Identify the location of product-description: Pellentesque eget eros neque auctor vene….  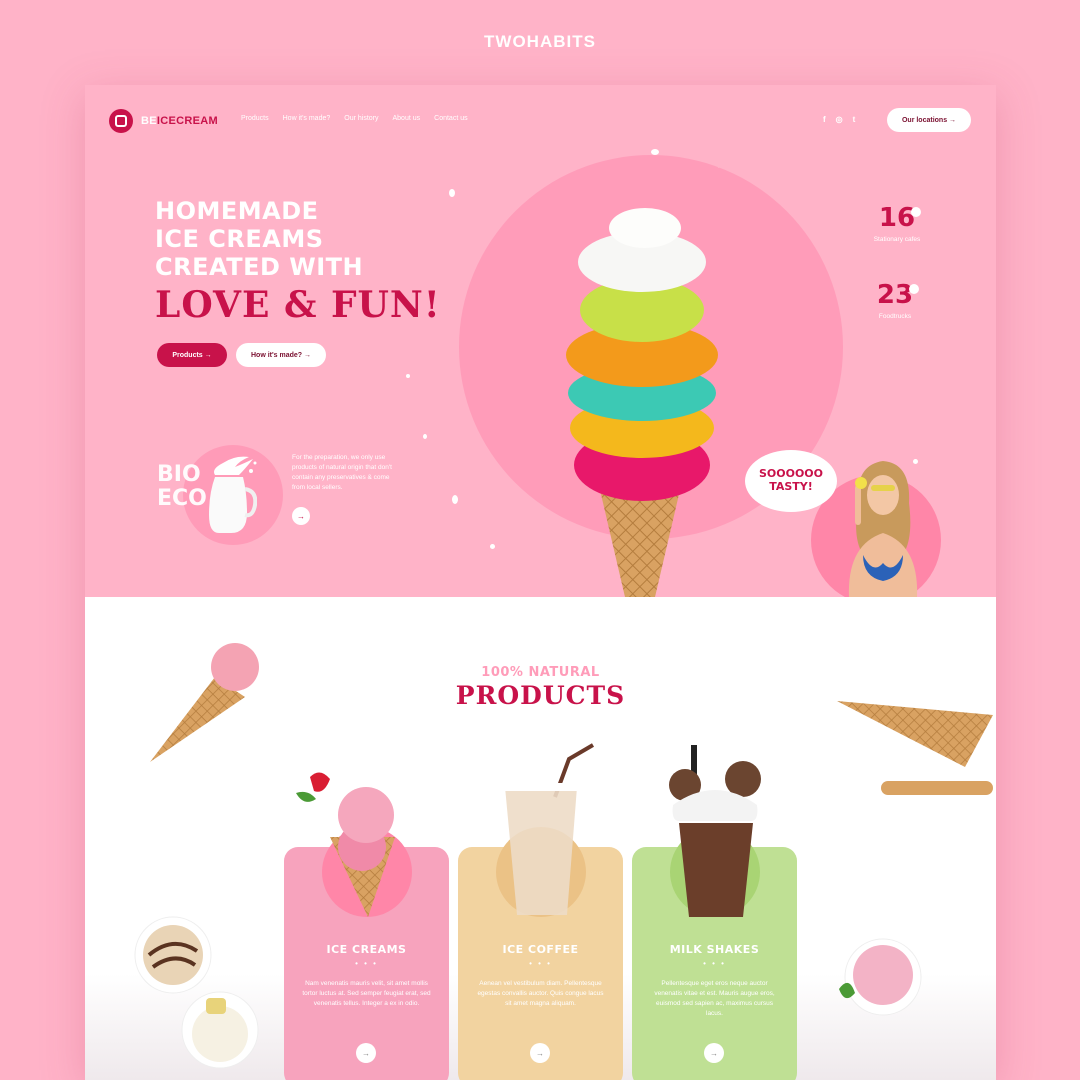
(714, 998).